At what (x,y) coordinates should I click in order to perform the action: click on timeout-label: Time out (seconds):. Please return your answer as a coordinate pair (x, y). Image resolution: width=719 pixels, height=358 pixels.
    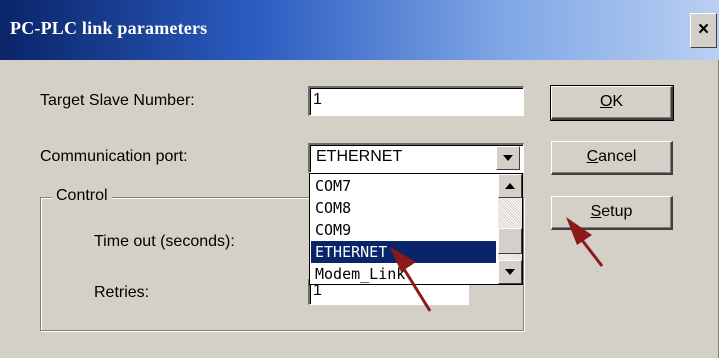
    Looking at the image, I should click on (164, 241).